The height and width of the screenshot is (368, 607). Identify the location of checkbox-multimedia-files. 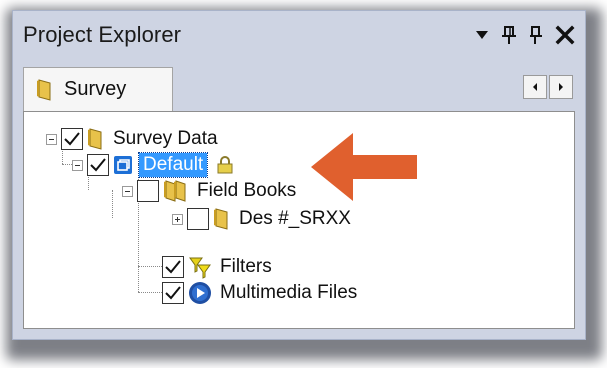
(173, 293).